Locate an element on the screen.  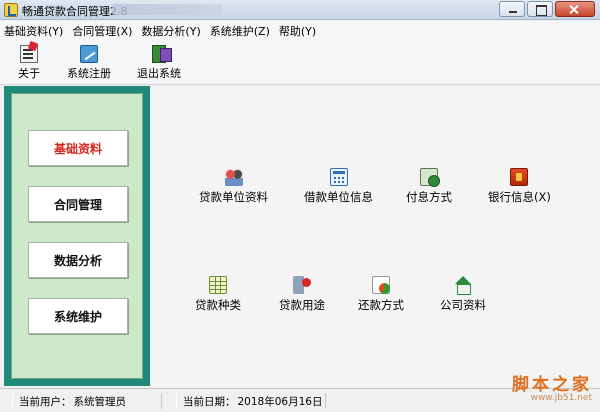
status-current-user: 当前用户： 系统管理员 is located at coordinates (87, 401).